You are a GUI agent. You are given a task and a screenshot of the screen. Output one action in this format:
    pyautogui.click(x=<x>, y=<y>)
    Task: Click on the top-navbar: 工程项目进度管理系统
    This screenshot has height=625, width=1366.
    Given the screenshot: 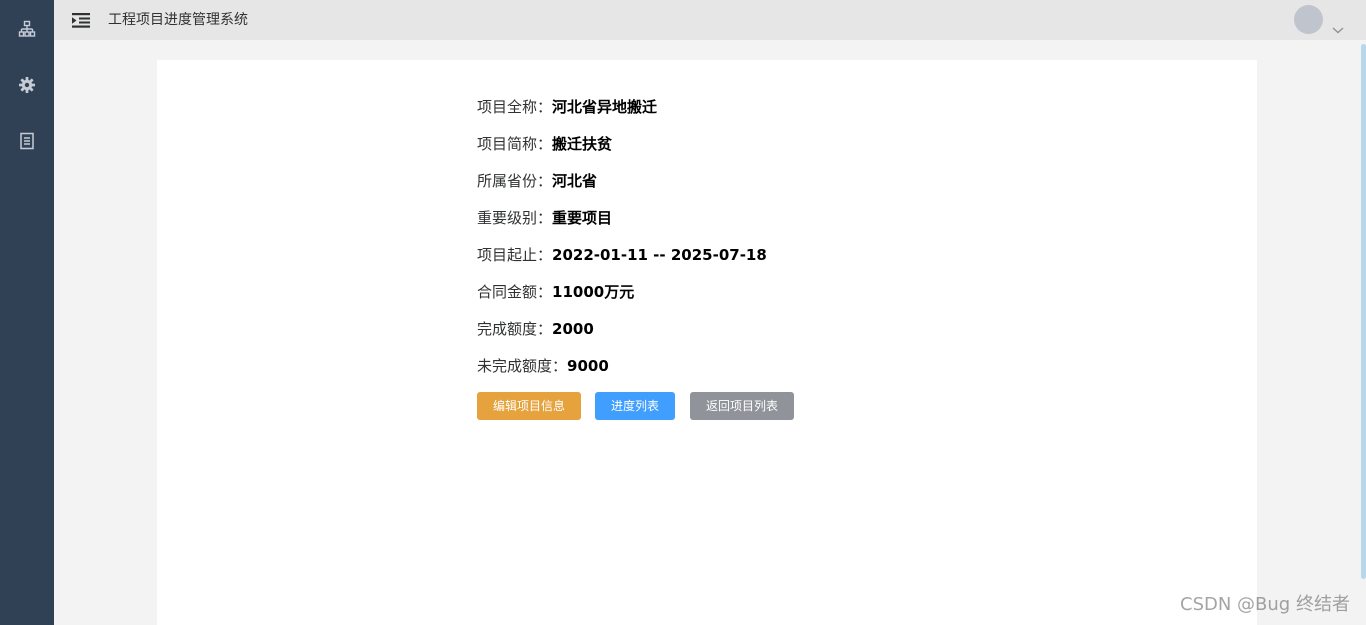 What is the action you would take?
    pyautogui.click(x=710, y=20)
    